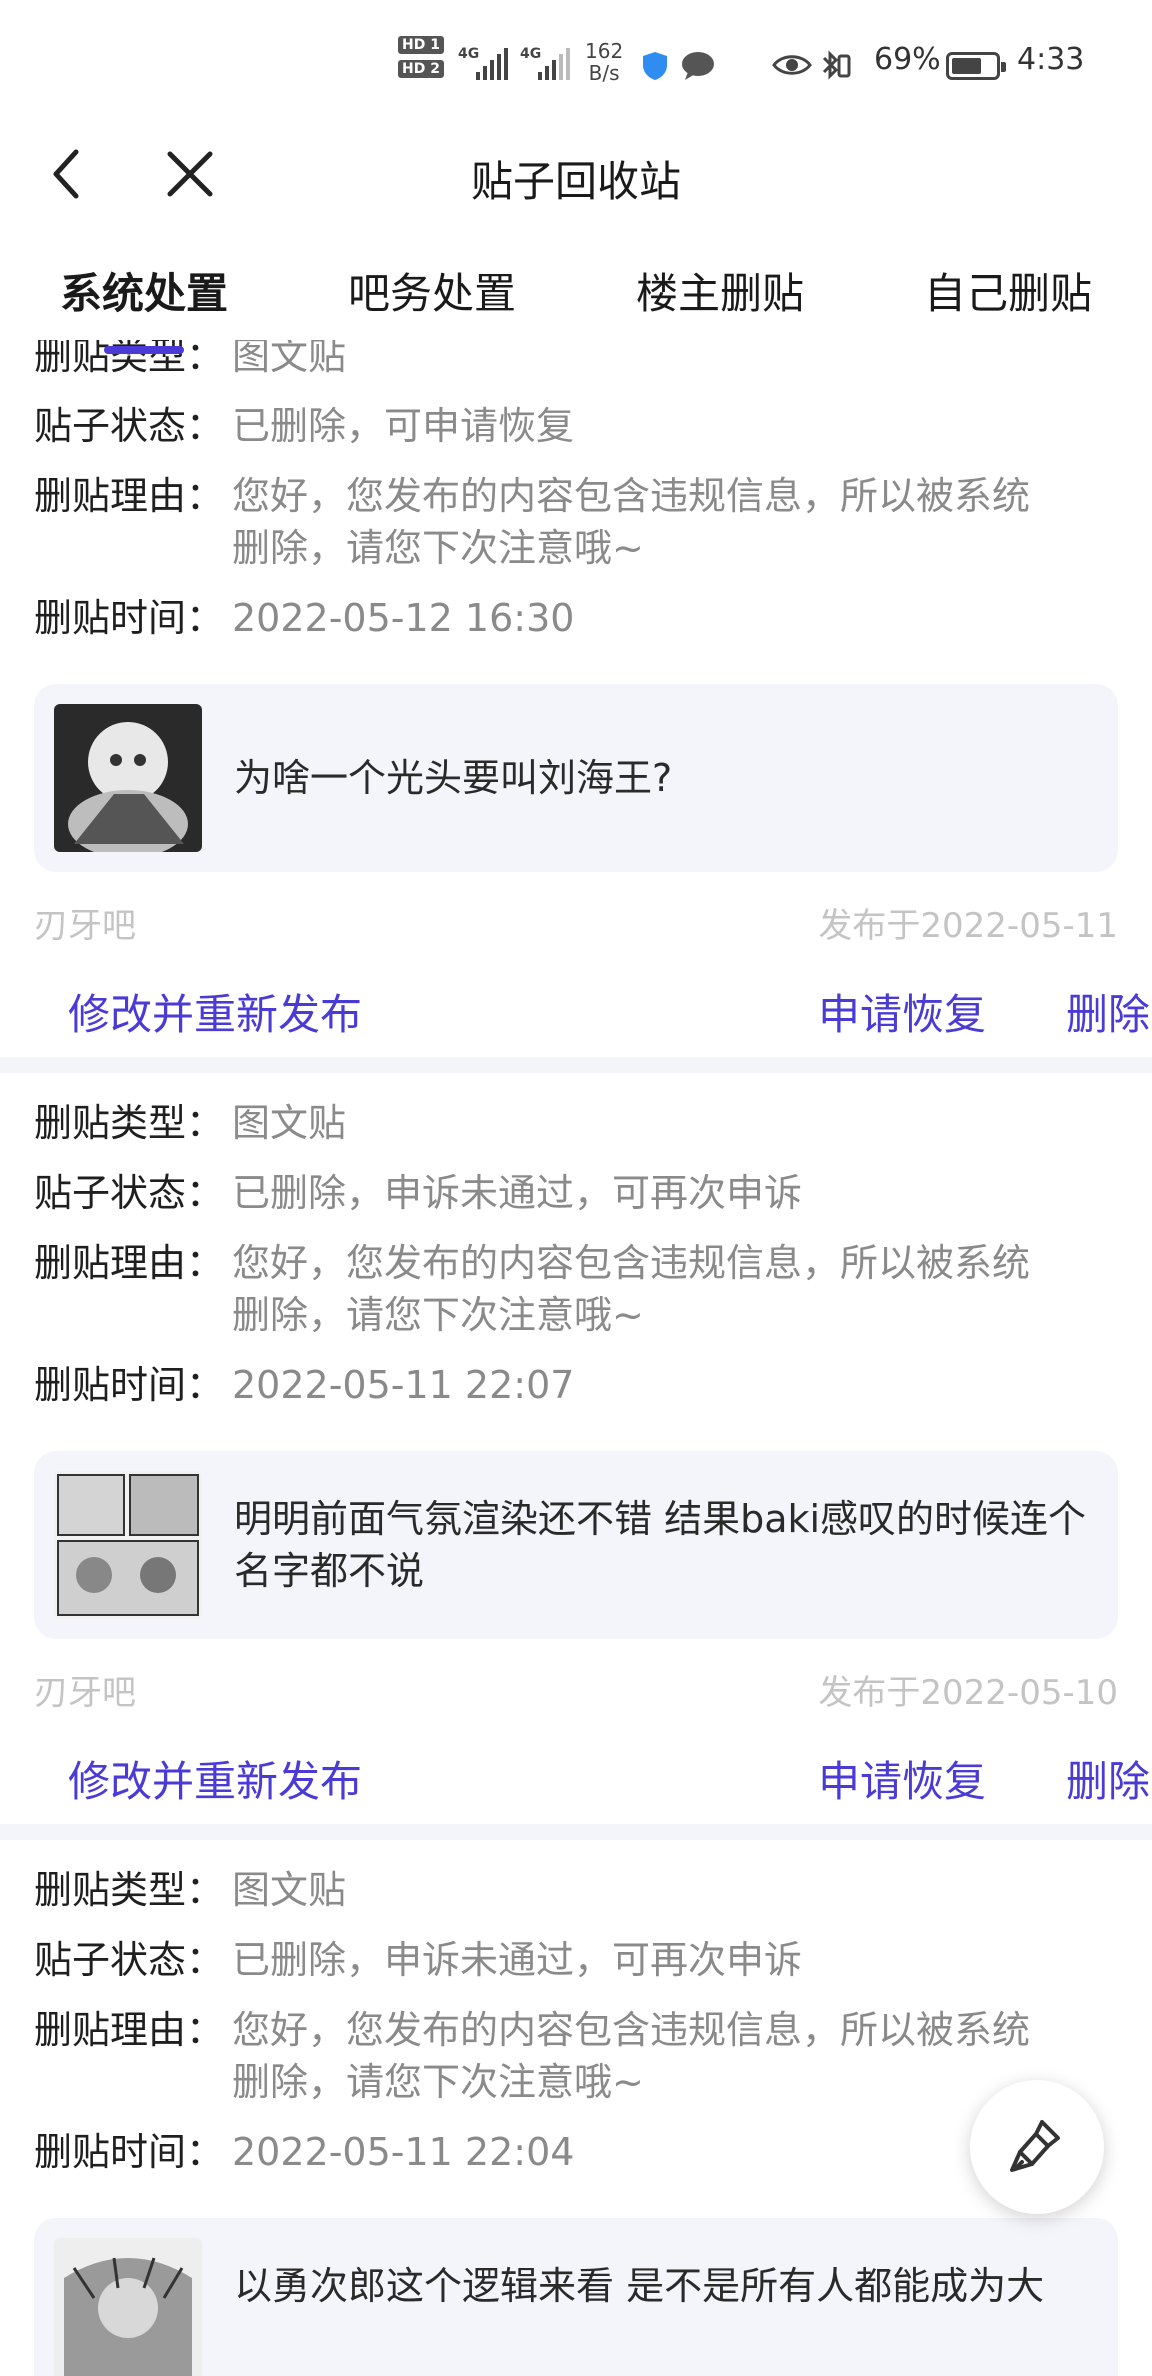 The image size is (1152, 2376). What do you see at coordinates (144, 350) in the screenshot?
I see `active-tab-indicator` at bounding box center [144, 350].